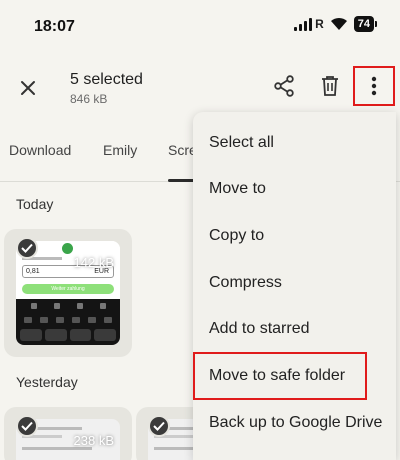  Describe the element at coordinates (241, 143) in the screenshot. I see `menu-item-select-all: Select all` at that location.